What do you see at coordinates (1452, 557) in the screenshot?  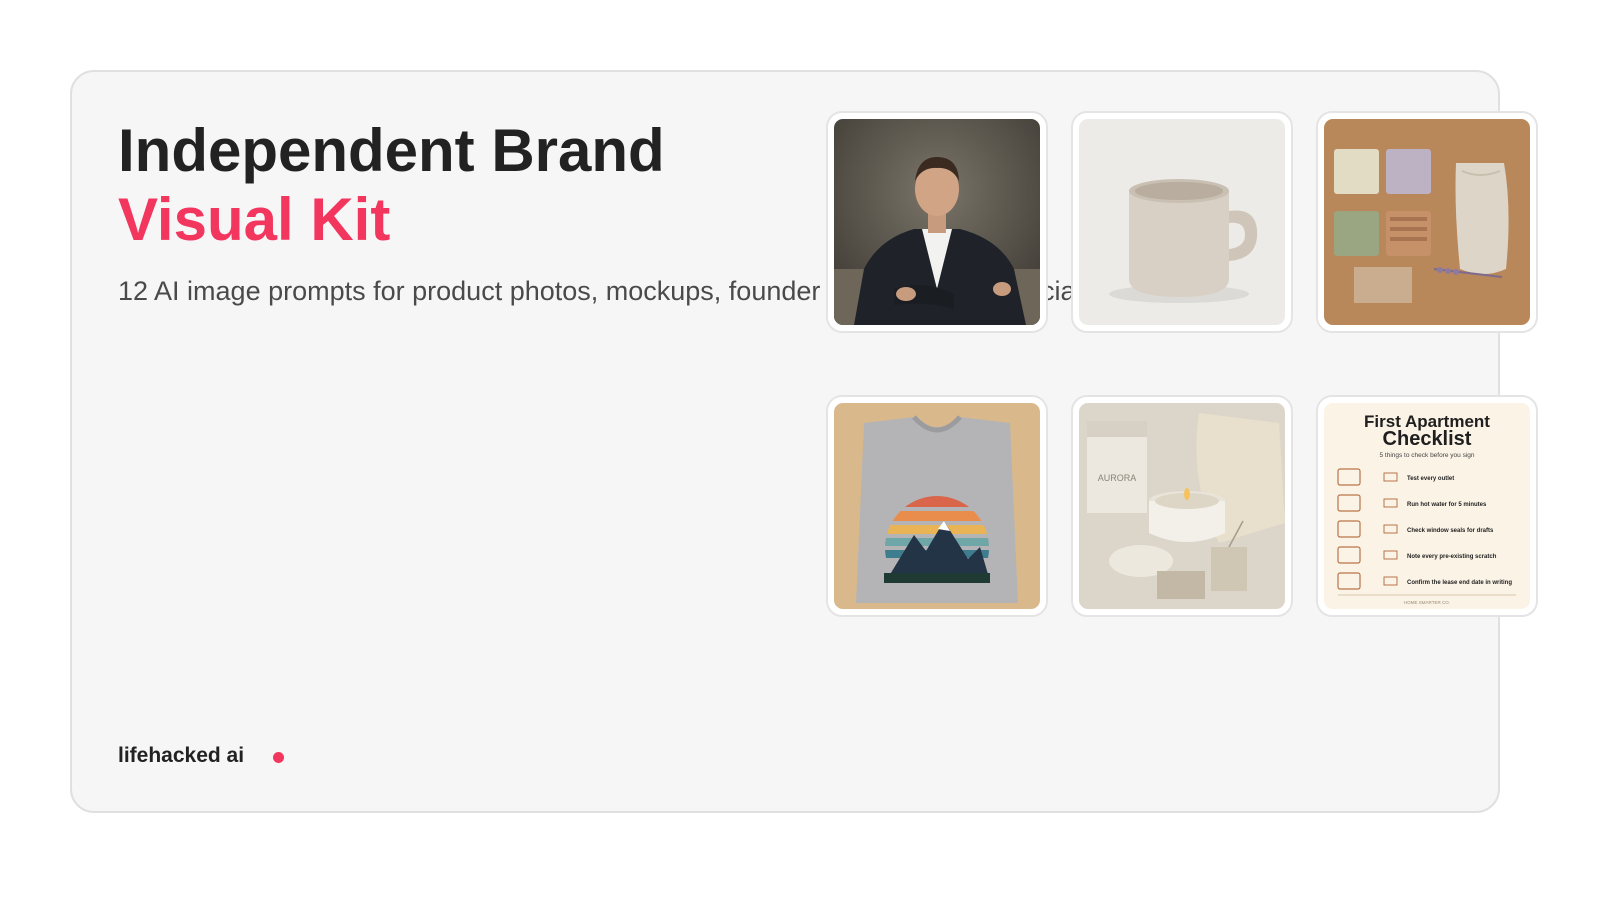 I see `checklist-item-text: Note every pre-existing scratch` at bounding box center [1452, 557].